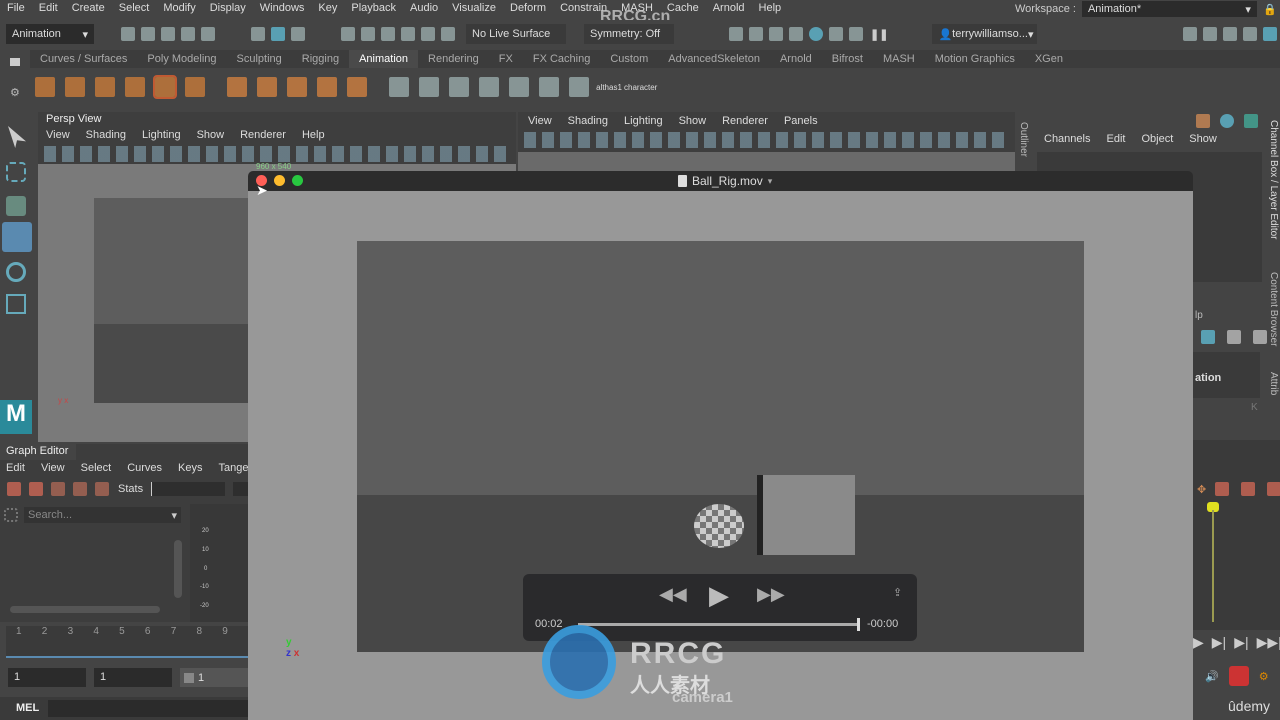 The image size is (1280, 720). What do you see at coordinates (148, 34) in the screenshot?
I see `open-folder-icon` at bounding box center [148, 34].